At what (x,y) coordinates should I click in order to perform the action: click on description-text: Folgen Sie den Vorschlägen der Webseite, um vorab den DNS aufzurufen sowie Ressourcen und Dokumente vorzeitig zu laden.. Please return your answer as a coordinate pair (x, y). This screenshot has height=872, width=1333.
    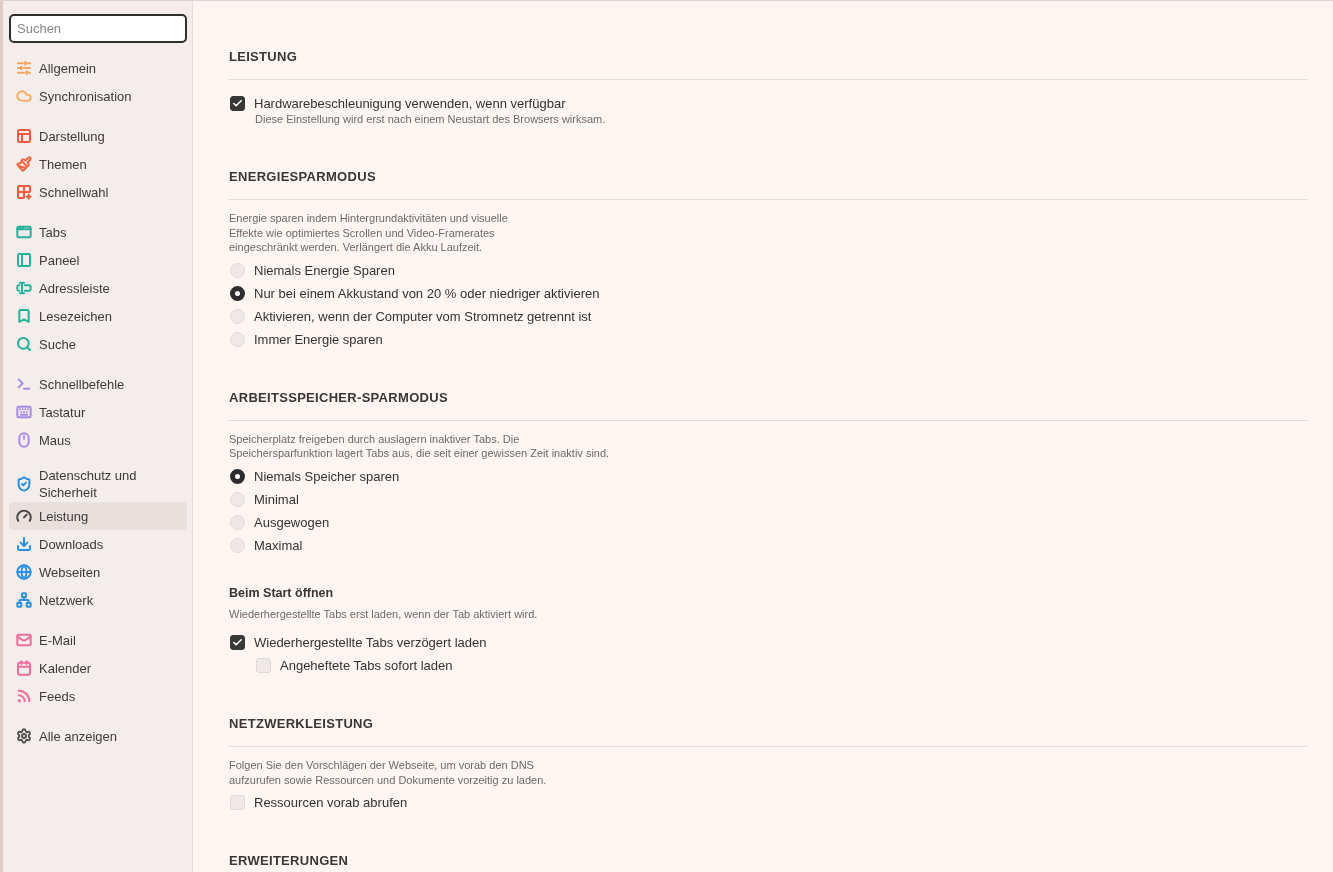
    Looking at the image, I should click on (388, 772).